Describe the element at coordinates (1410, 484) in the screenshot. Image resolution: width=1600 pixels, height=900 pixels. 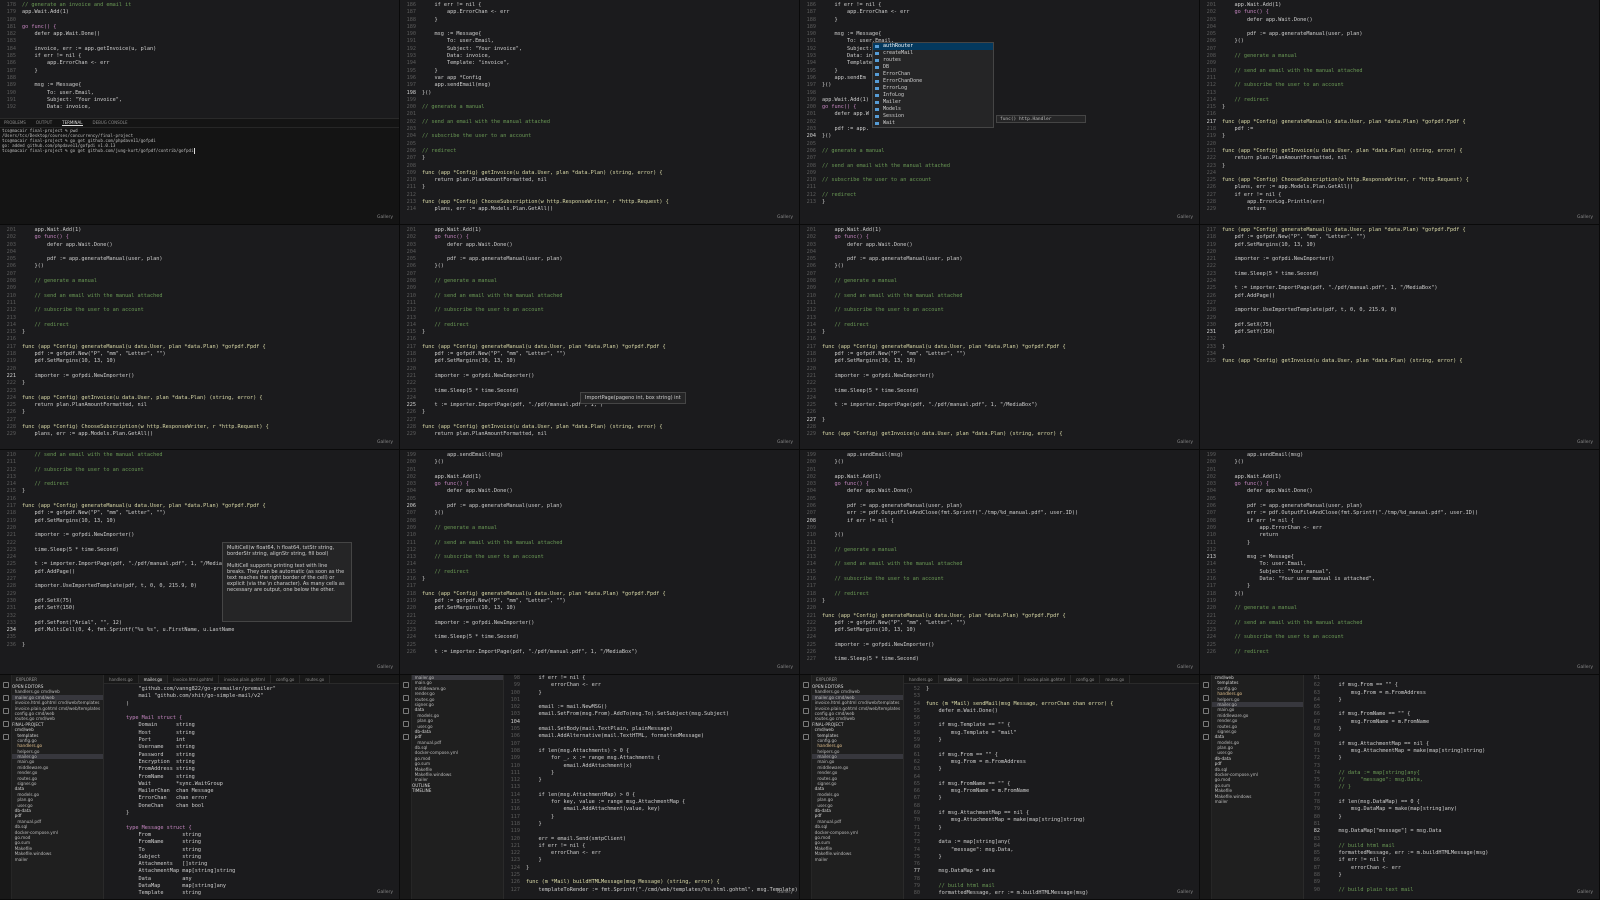
I see `code-text: go func() {` at that location.